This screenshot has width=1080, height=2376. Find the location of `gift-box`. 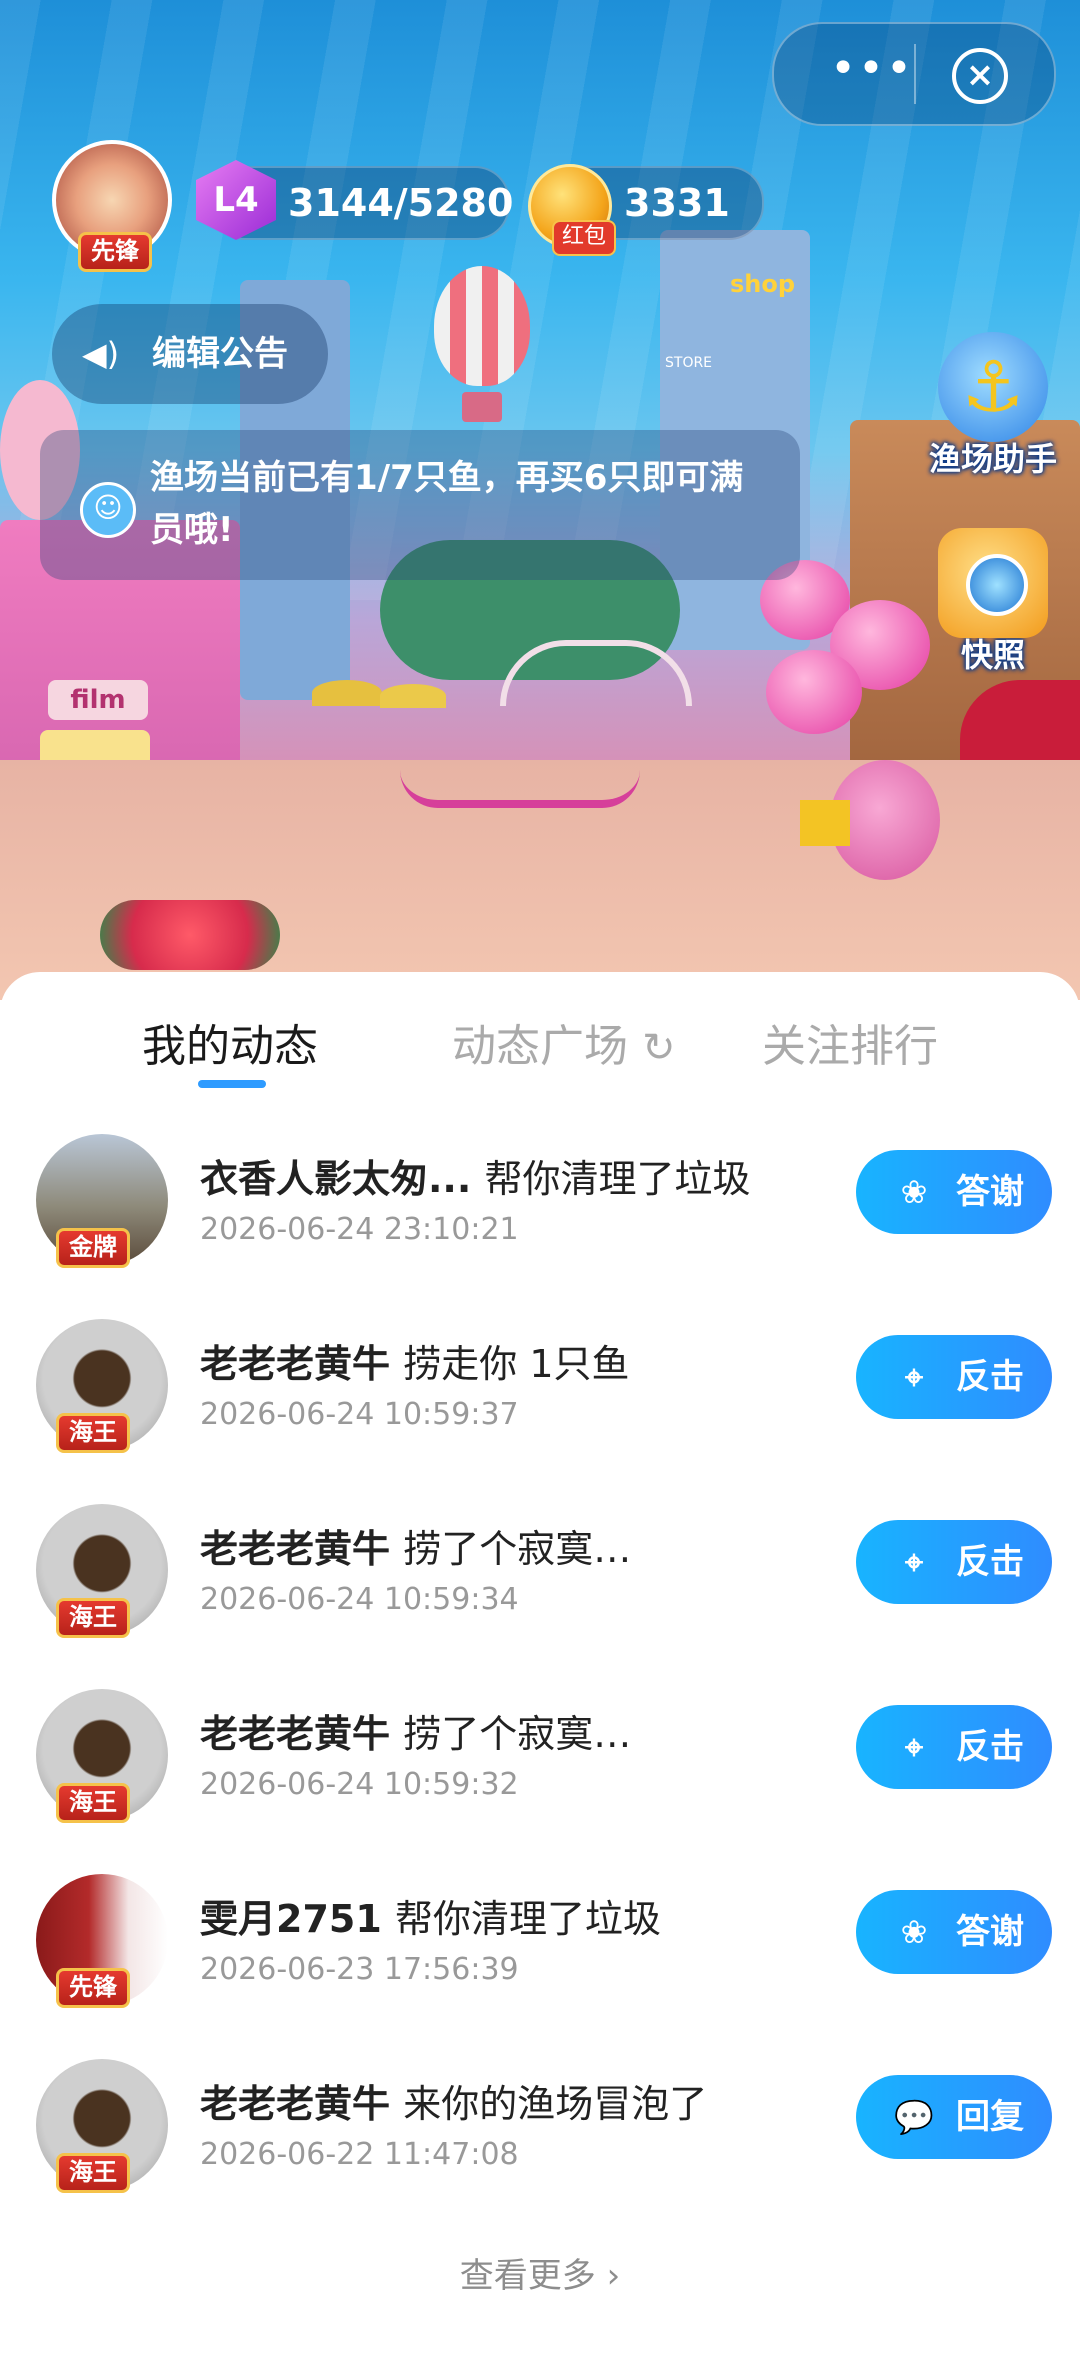

gift-box is located at coordinates (825, 823).